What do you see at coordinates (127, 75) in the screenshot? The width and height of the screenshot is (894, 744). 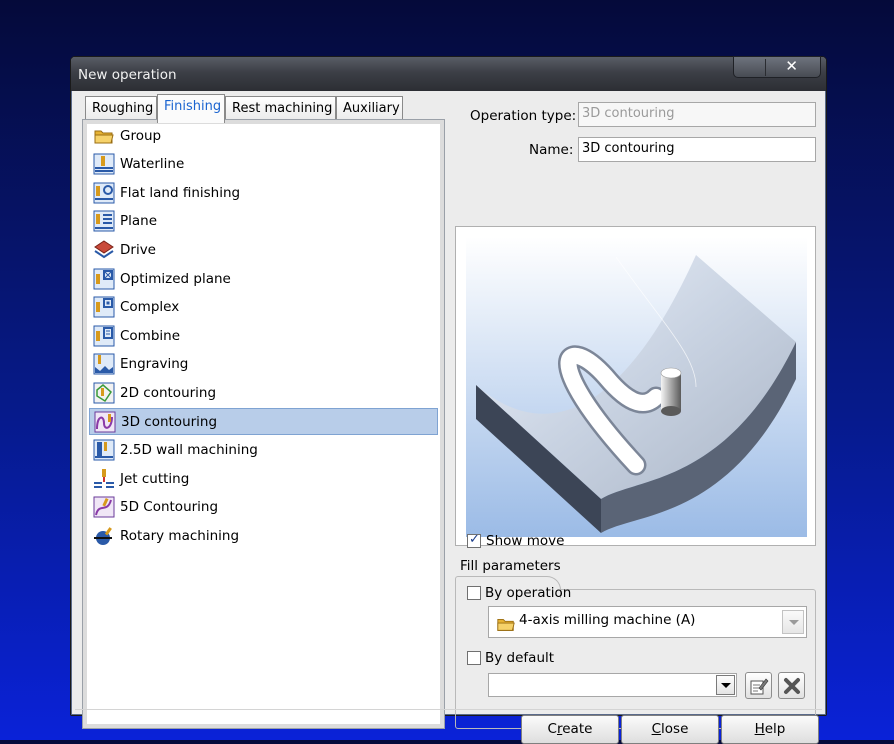 I see `window-title: New operation` at bounding box center [127, 75].